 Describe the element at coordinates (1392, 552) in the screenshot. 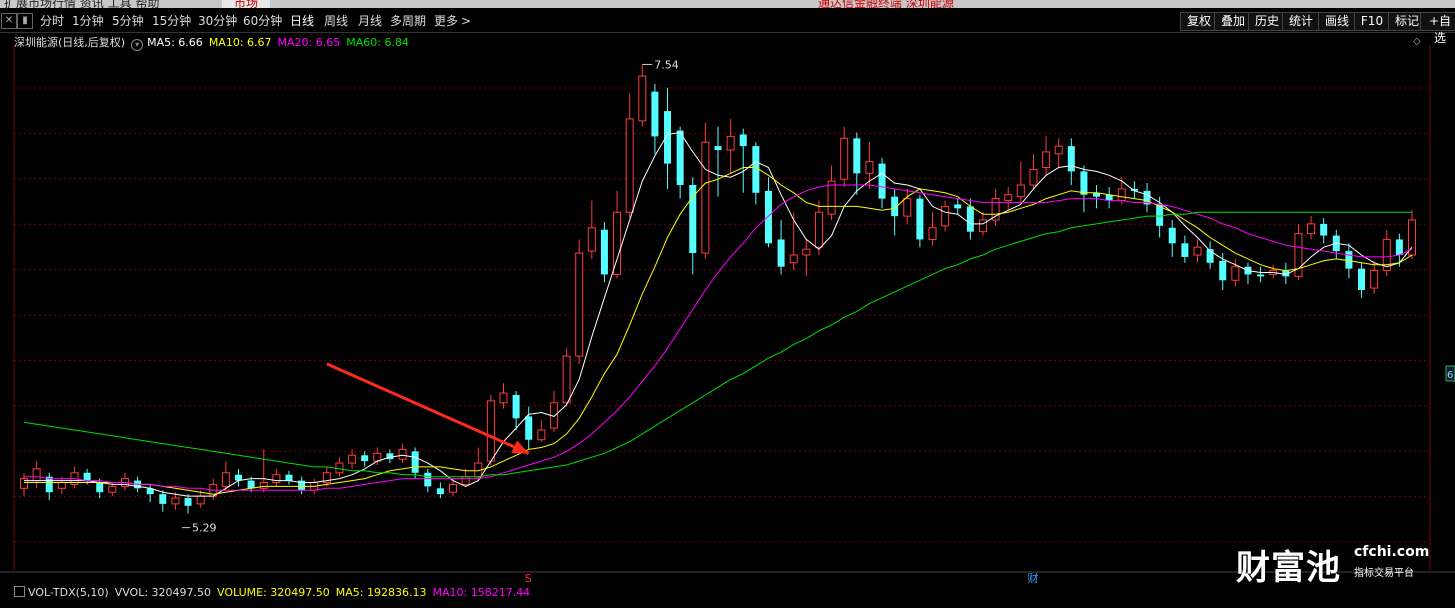

I see `watermark-url: cfchi.com` at that location.